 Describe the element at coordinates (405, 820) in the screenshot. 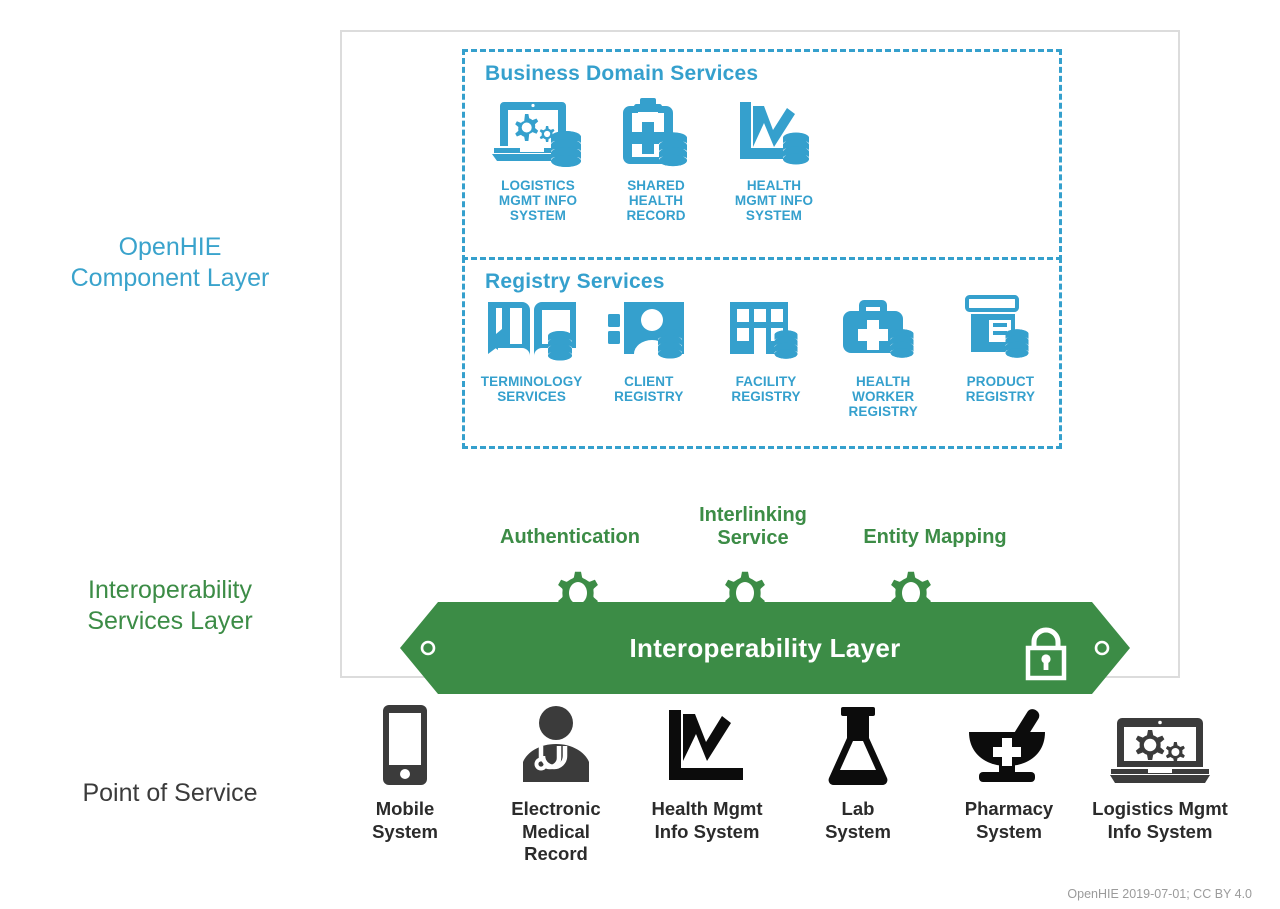

I see `pos-item-label: Mobile System` at that location.